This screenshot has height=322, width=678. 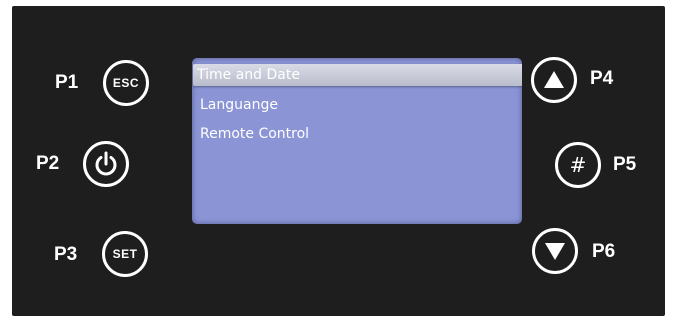 I want to click on power-button, so click(x=106, y=164).